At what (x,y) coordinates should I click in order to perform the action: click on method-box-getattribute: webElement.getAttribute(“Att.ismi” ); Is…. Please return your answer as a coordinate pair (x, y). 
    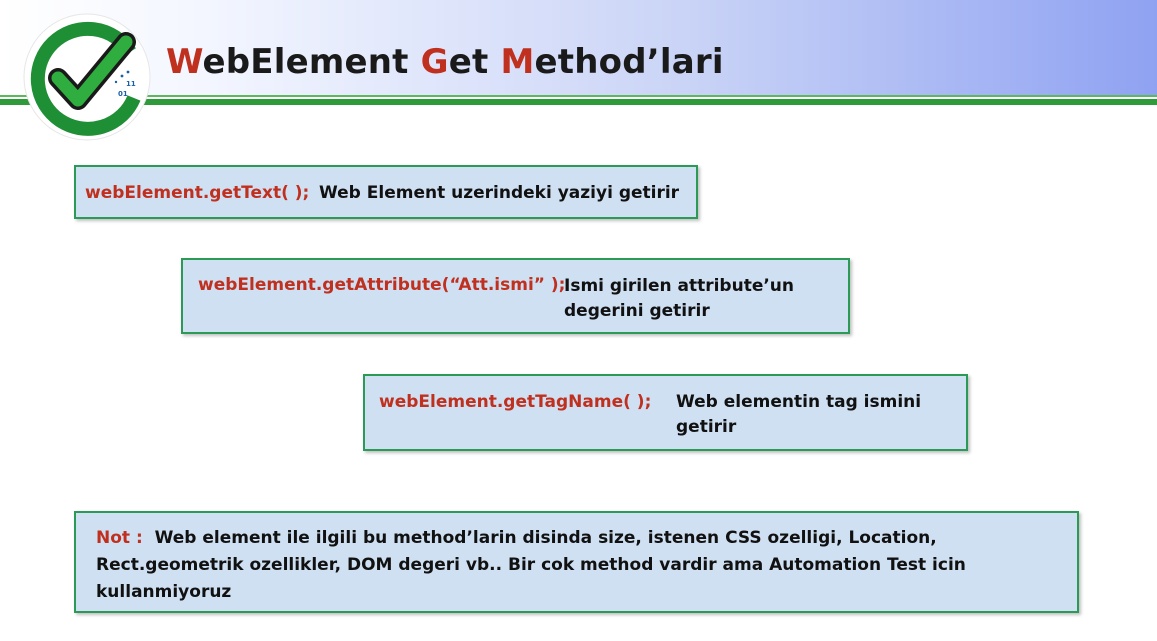
    Looking at the image, I should click on (515, 296).